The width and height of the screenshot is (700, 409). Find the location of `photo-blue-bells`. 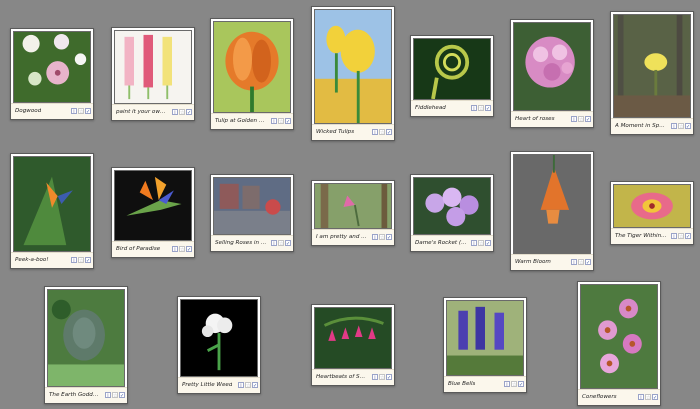

photo-blue-bells is located at coordinates (485, 338).